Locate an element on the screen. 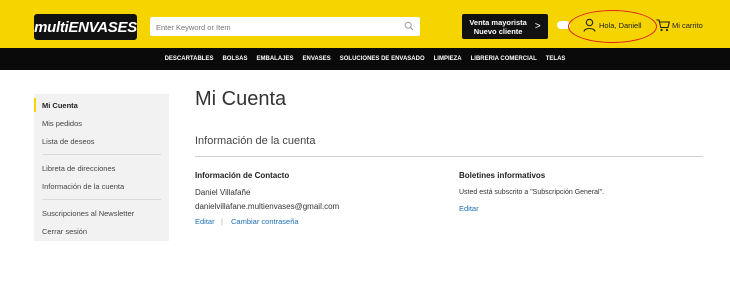  cart-icon is located at coordinates (663, 25).